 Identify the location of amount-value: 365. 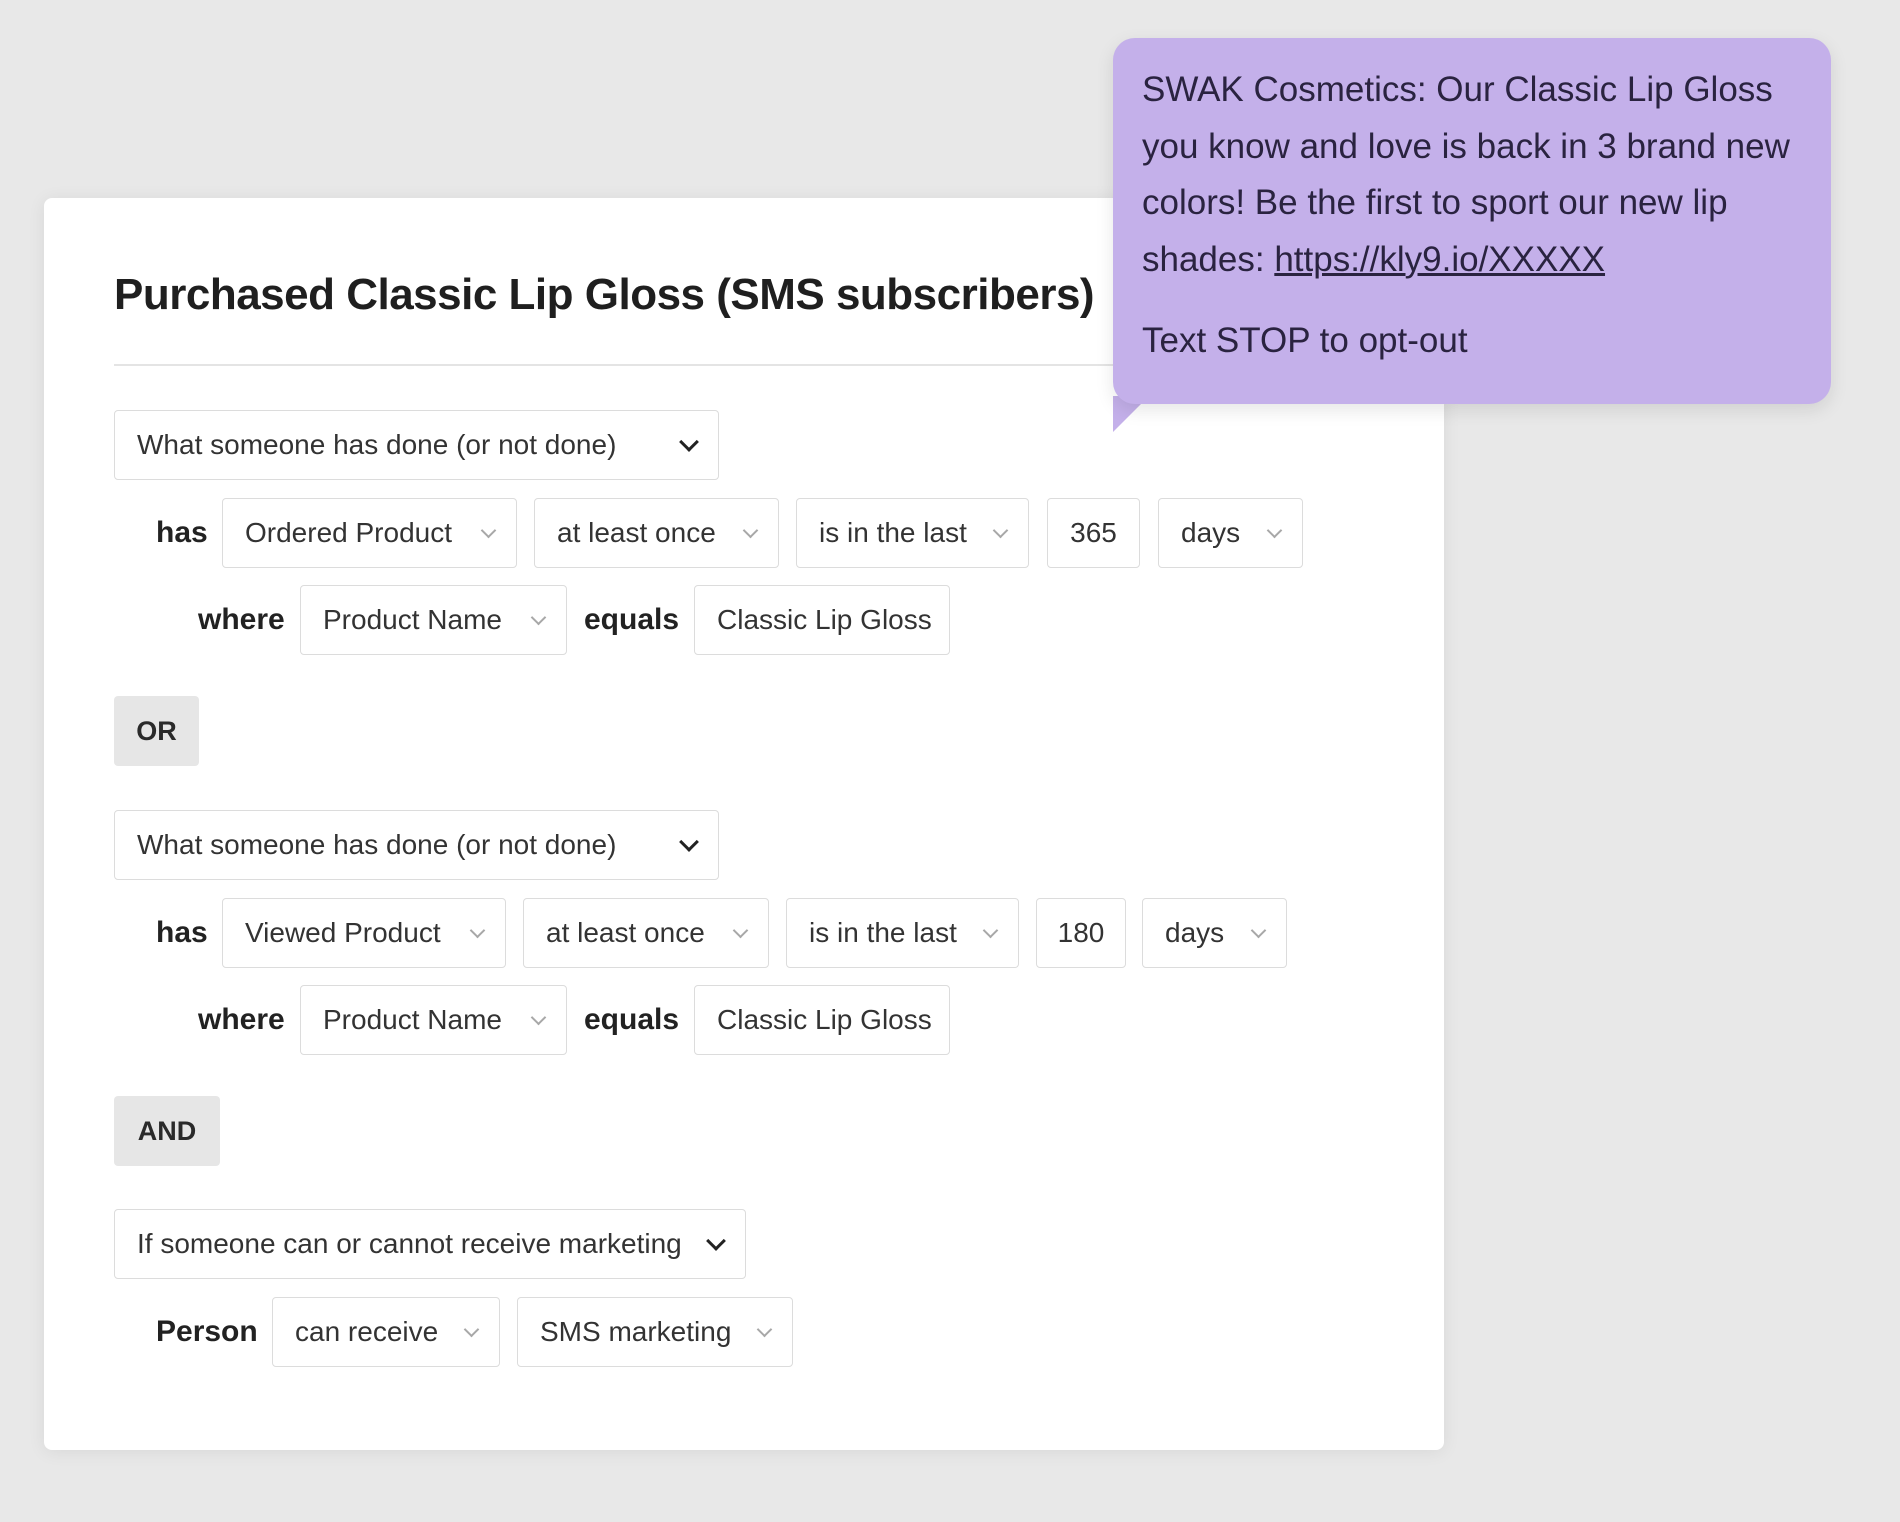
(1093, 532).